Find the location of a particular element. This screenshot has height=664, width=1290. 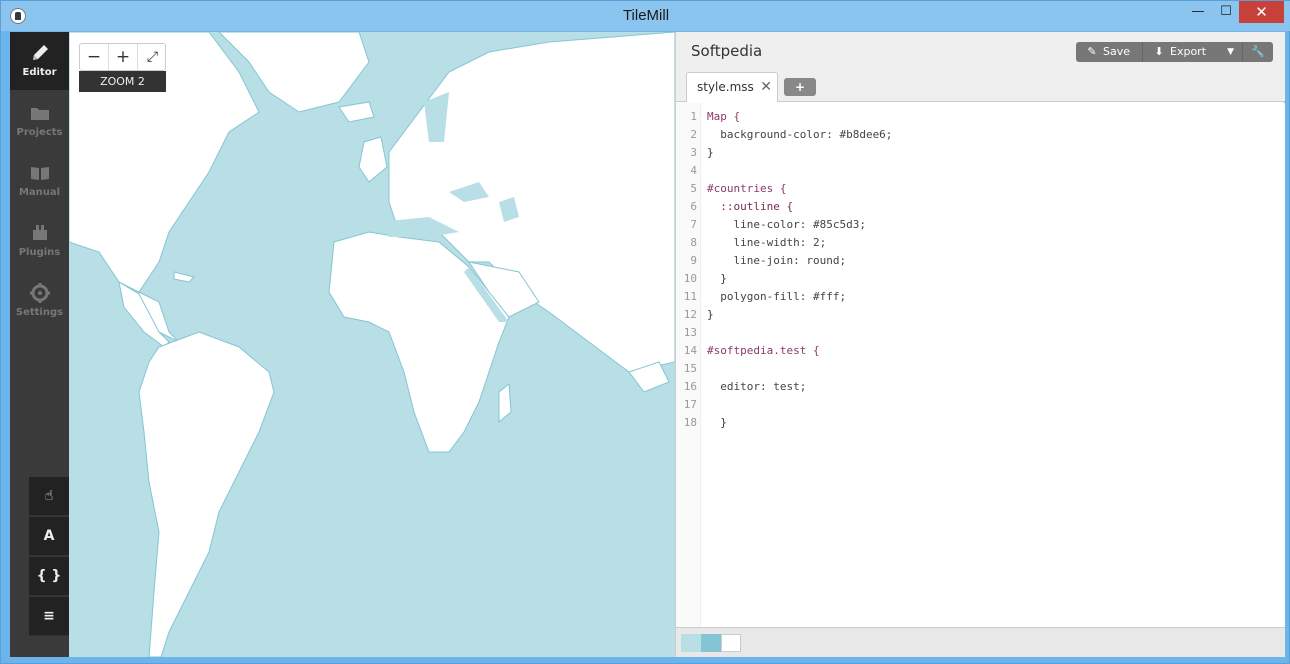

settings-tool-button: 🔧 is located at coordinates (1258, 52).